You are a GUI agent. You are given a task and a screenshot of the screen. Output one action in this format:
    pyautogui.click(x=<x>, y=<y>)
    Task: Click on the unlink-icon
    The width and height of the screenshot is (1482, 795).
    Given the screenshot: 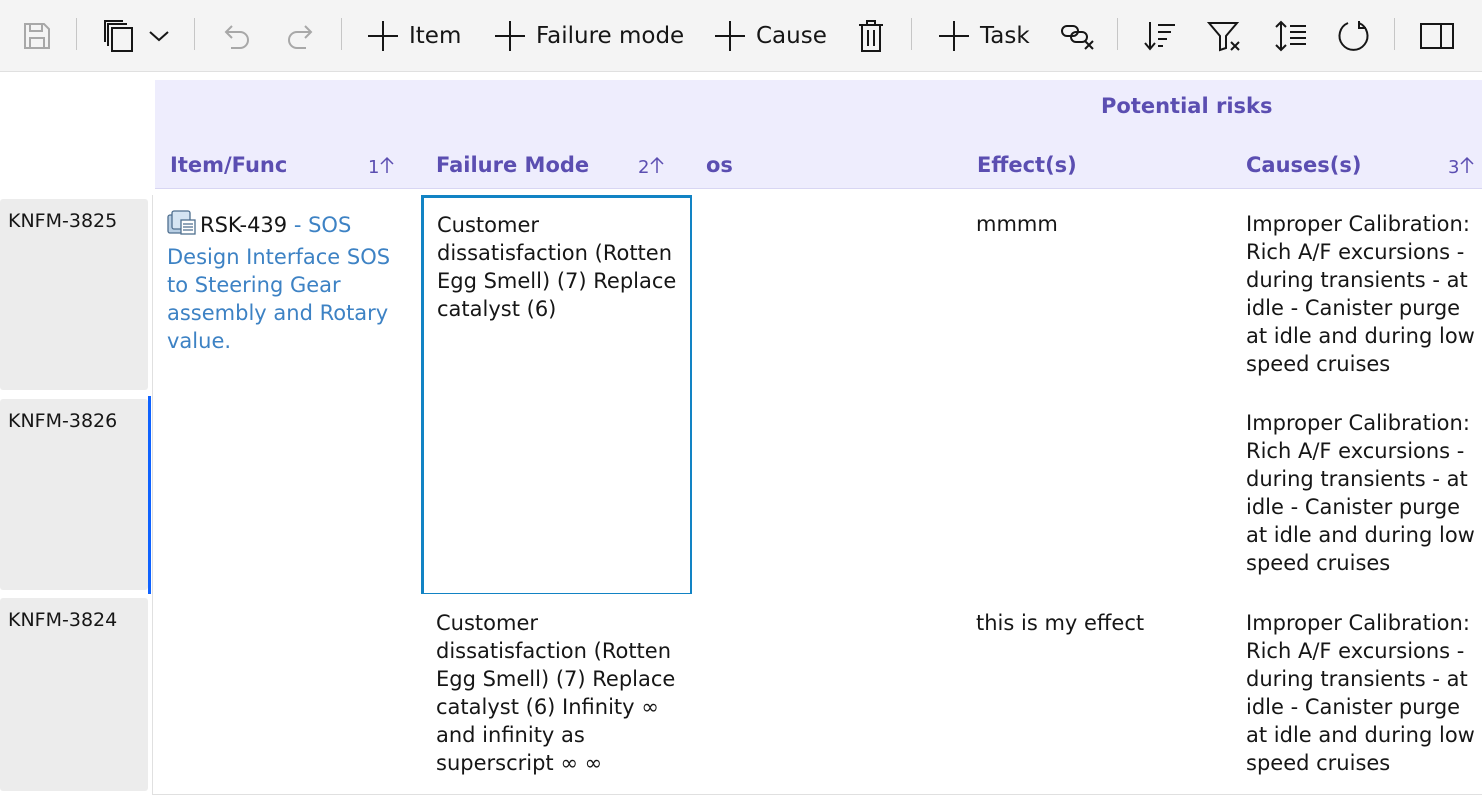 What is the action you would take?
    pyautogui.click(x=1078, y=36)
    